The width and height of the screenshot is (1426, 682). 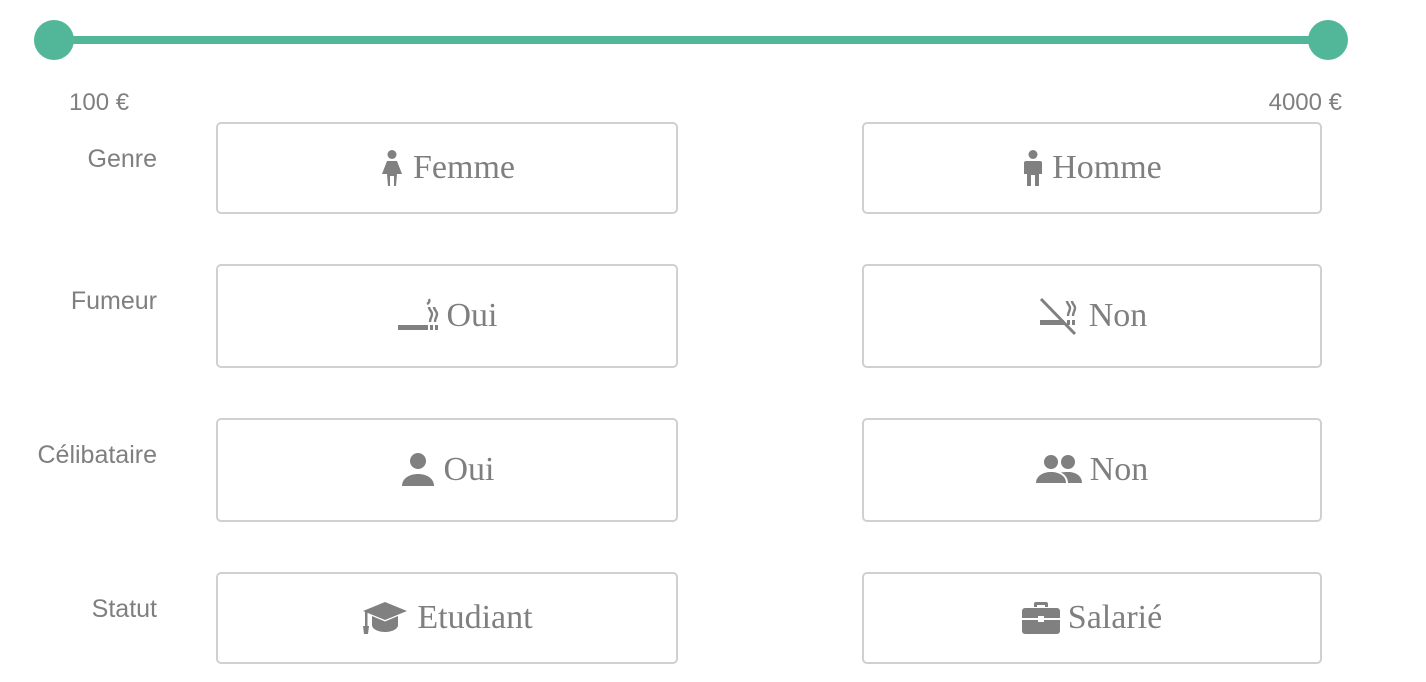 I want to click on slider-track, so click(x=691, y=40).